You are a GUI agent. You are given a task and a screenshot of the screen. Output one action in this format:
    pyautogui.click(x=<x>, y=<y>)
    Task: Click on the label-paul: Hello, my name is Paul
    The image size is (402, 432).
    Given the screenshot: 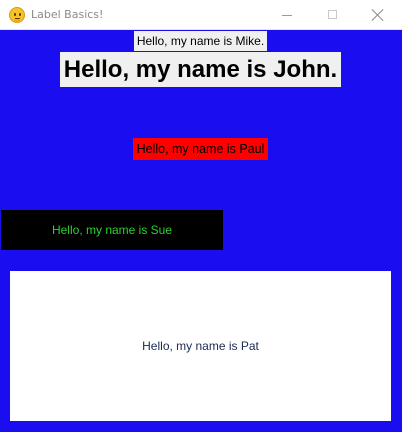 What is the action you would take?
    pyautogui.click(x=200, y=149)
    